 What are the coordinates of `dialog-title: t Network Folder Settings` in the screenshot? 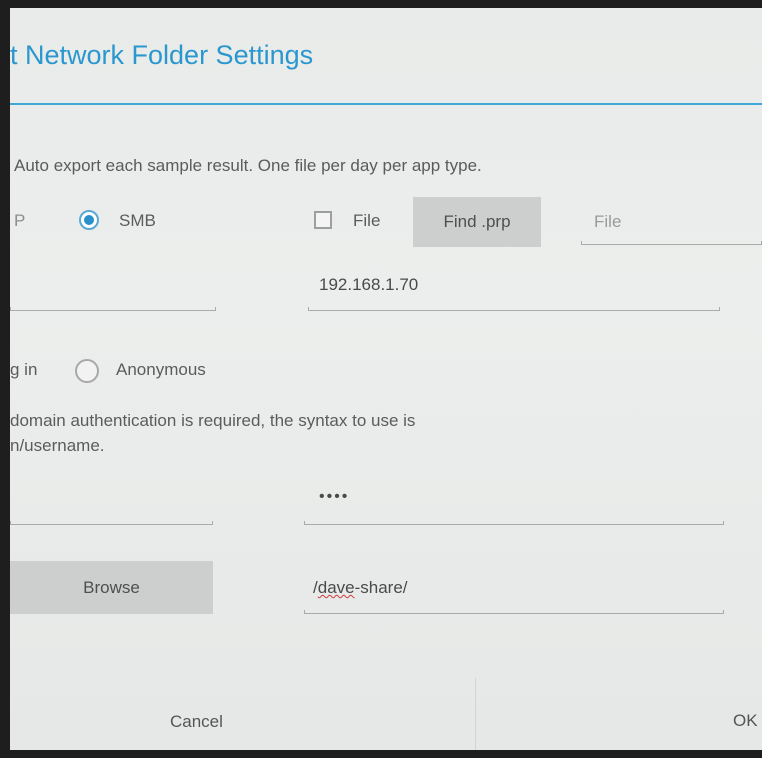 It's located at (162, 55).